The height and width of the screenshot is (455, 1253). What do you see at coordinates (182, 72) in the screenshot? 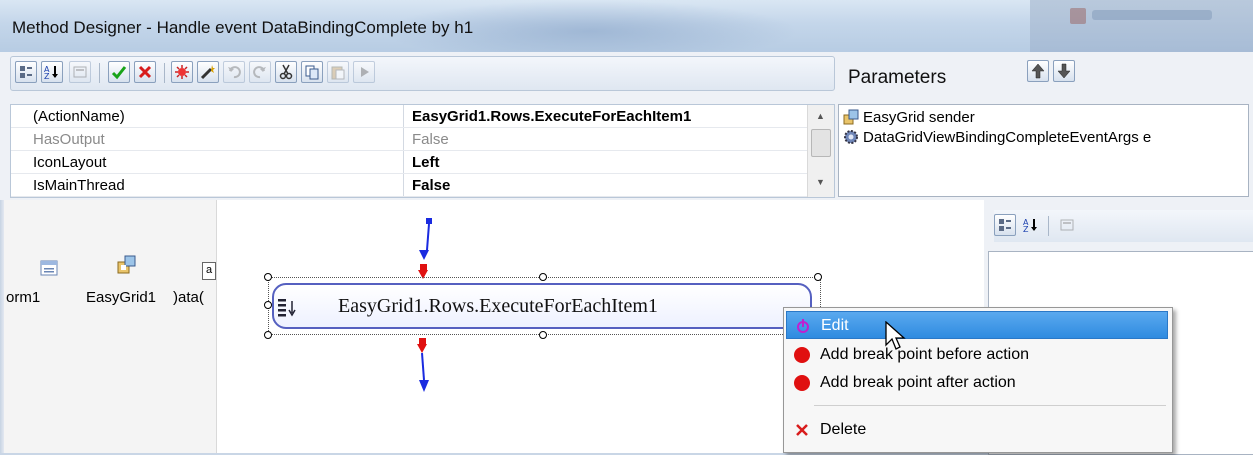
I see `debug-icon` at bounding box center [182, 72].